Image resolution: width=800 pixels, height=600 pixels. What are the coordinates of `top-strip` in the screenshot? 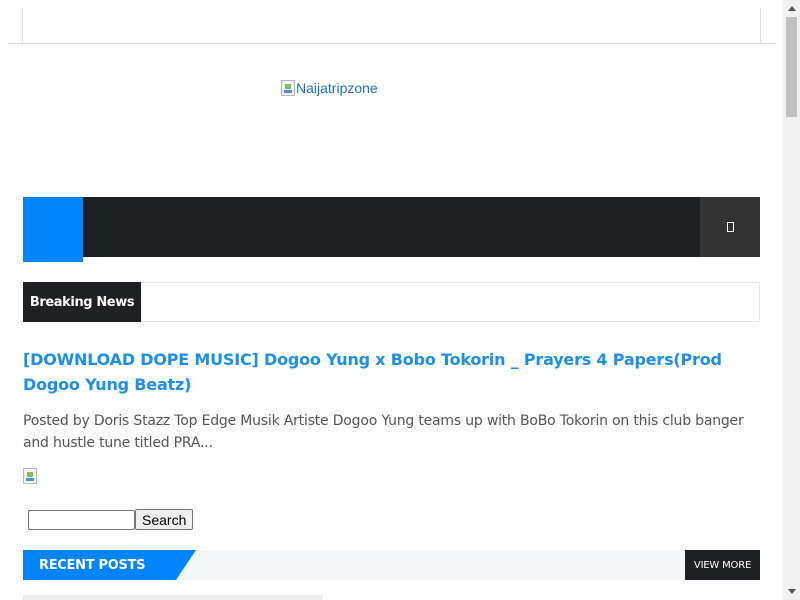 It's located at (392, 22).